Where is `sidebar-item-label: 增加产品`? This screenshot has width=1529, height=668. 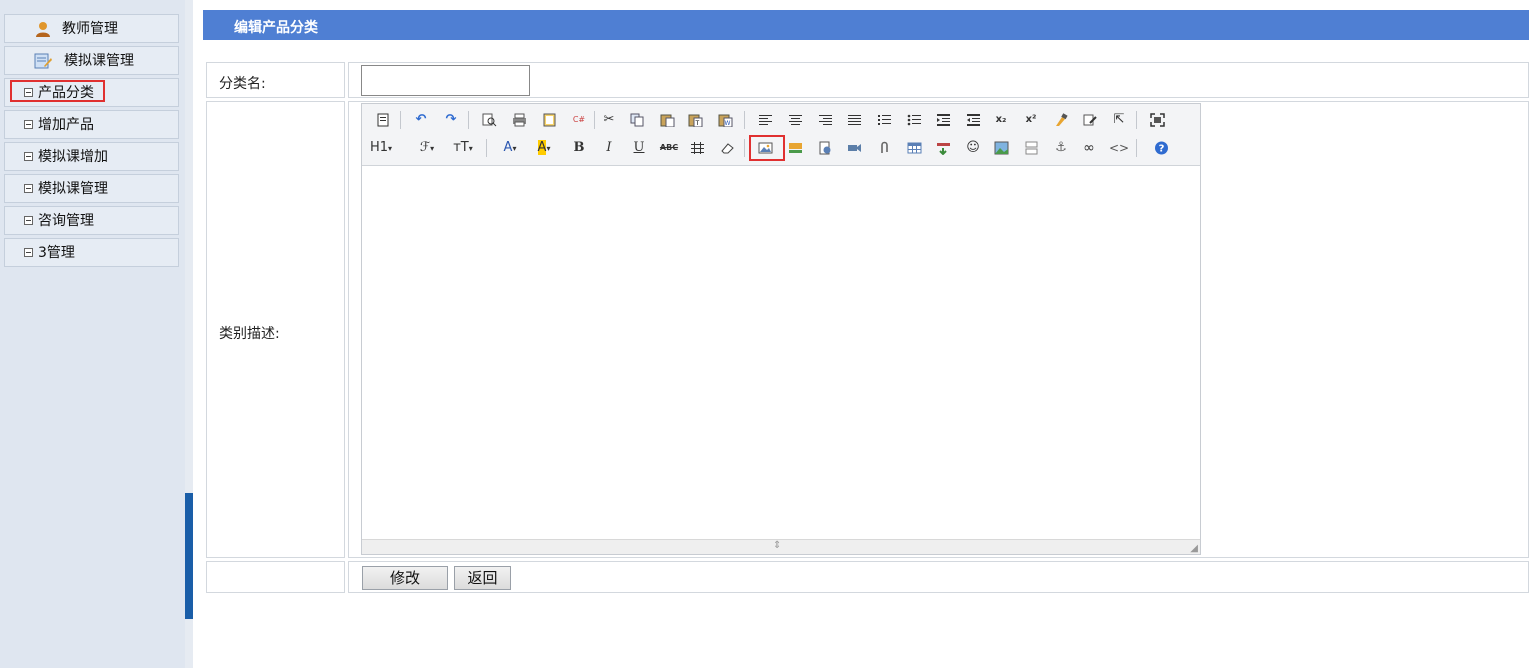
sidebar-item-label: 增加产品 is located at coordinates (66, 125).